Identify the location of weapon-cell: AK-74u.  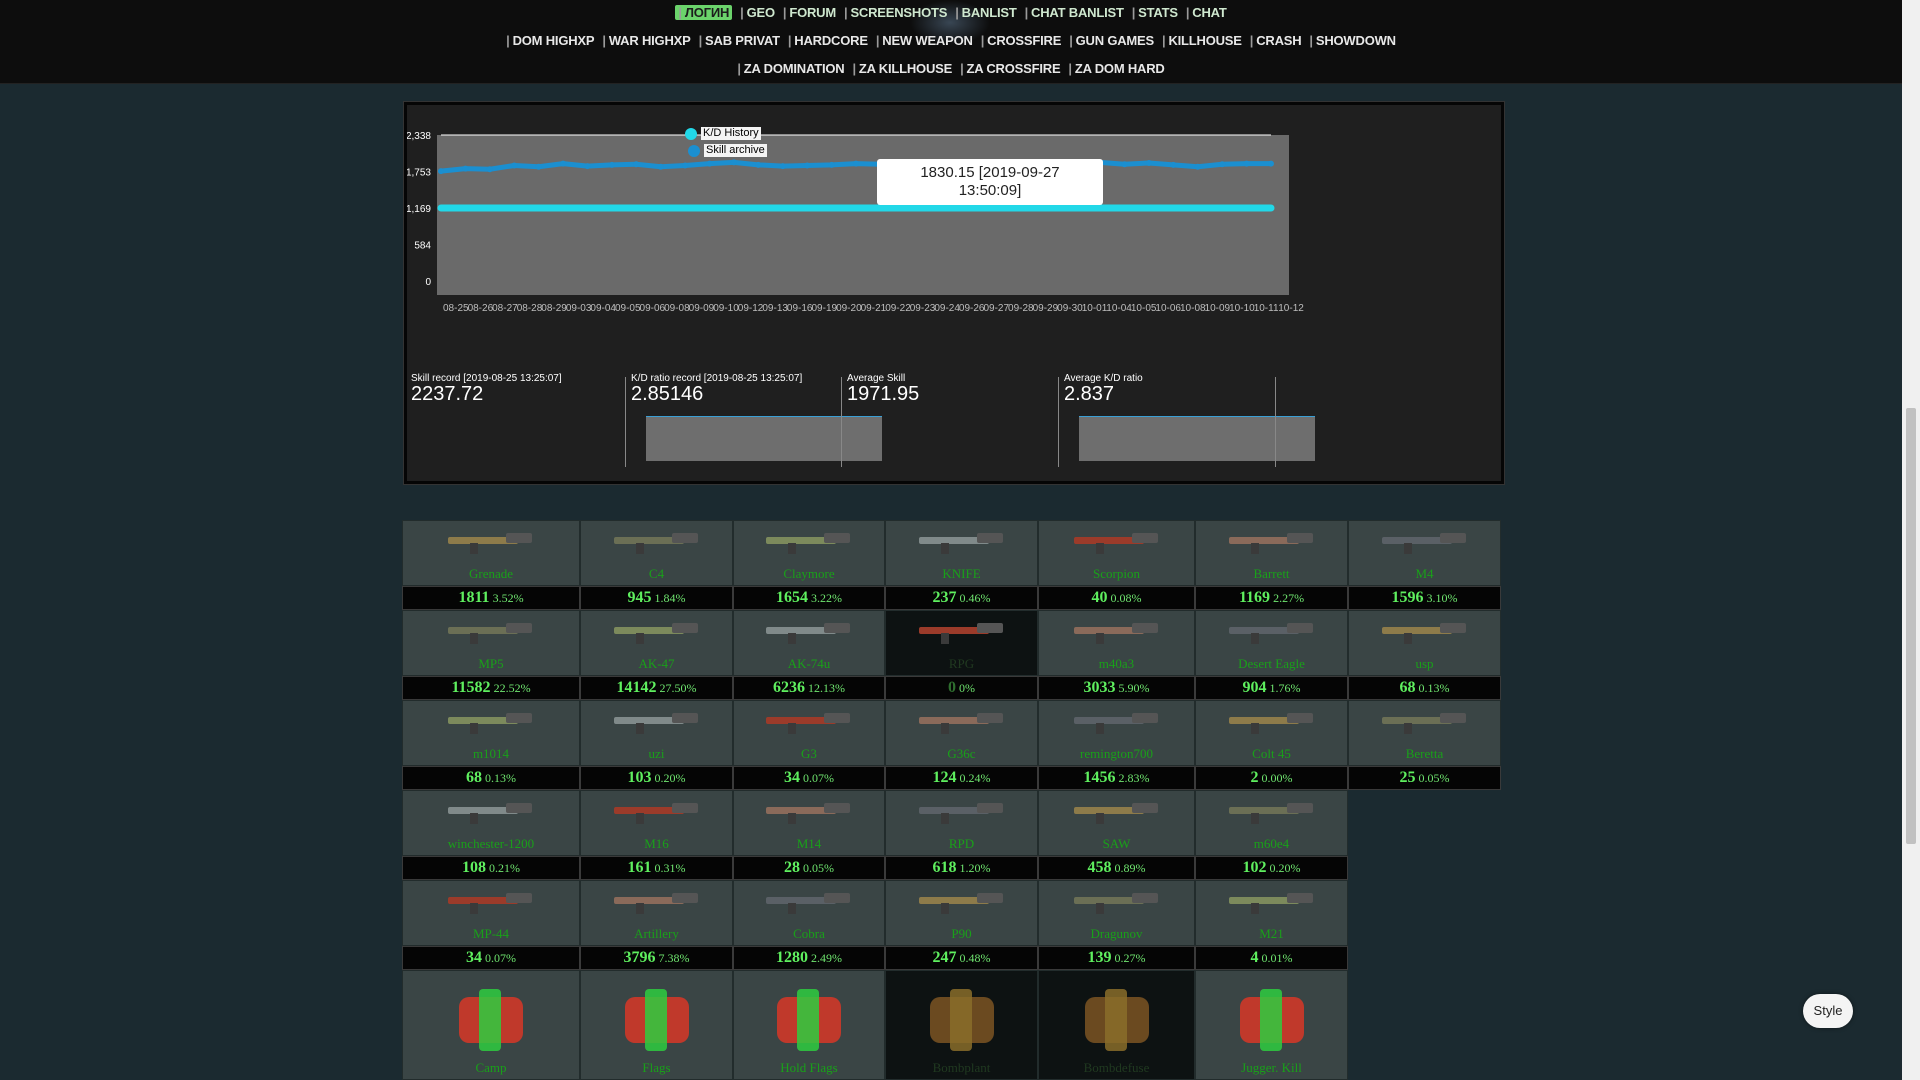
(809, 643).